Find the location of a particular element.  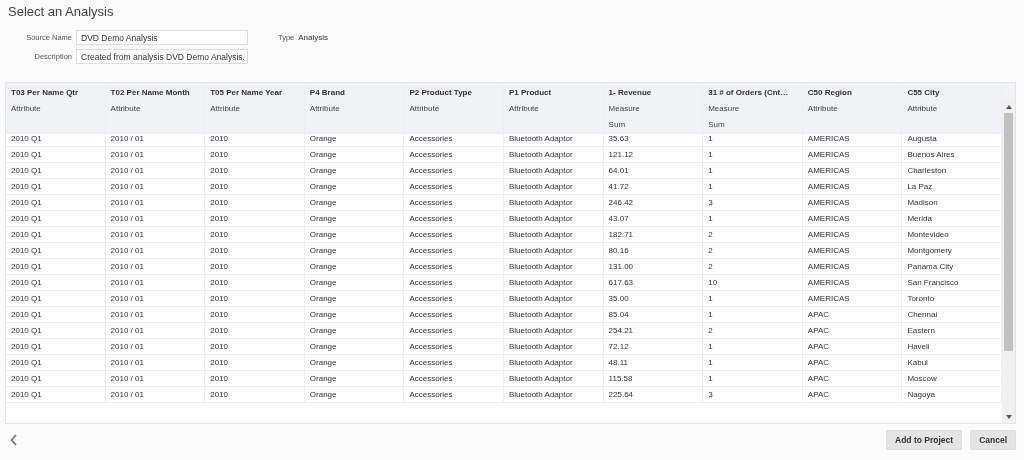

table-cell: 35.00 is located at coordinates (653, 299).